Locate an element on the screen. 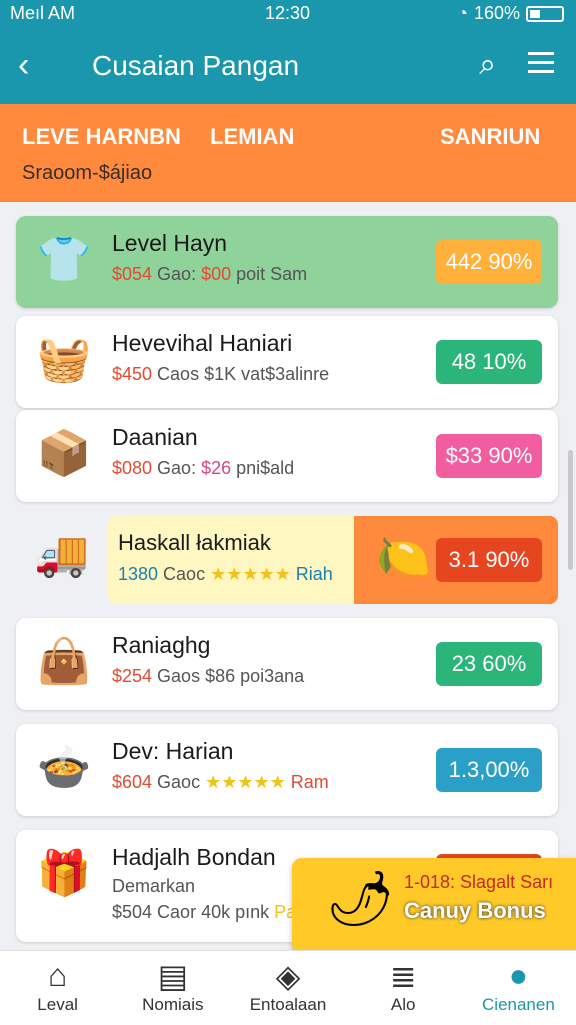  bonus-label: Canuy Bonus is located at coordinates (475, 910).